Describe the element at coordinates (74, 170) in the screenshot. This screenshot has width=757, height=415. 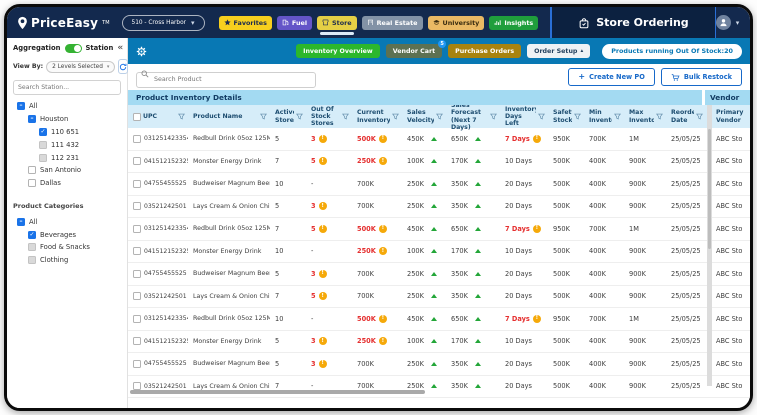
I see `station-item-san-antonio: San Antonio` at that location.